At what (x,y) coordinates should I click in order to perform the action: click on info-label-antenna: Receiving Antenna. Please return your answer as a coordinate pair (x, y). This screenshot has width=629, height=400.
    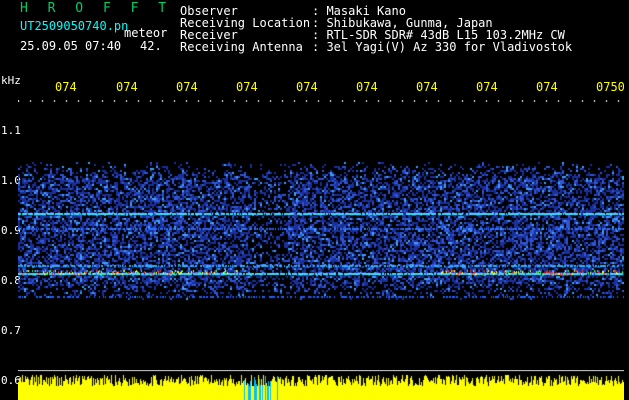
    Looking at the image, I should click on (241, 47).